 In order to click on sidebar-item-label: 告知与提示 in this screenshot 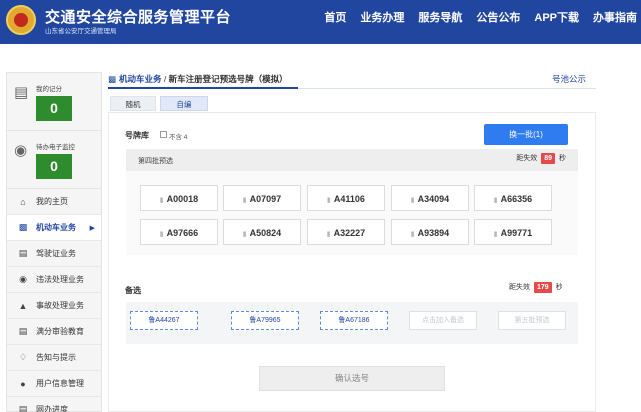, I will do `click(56, 357)`.